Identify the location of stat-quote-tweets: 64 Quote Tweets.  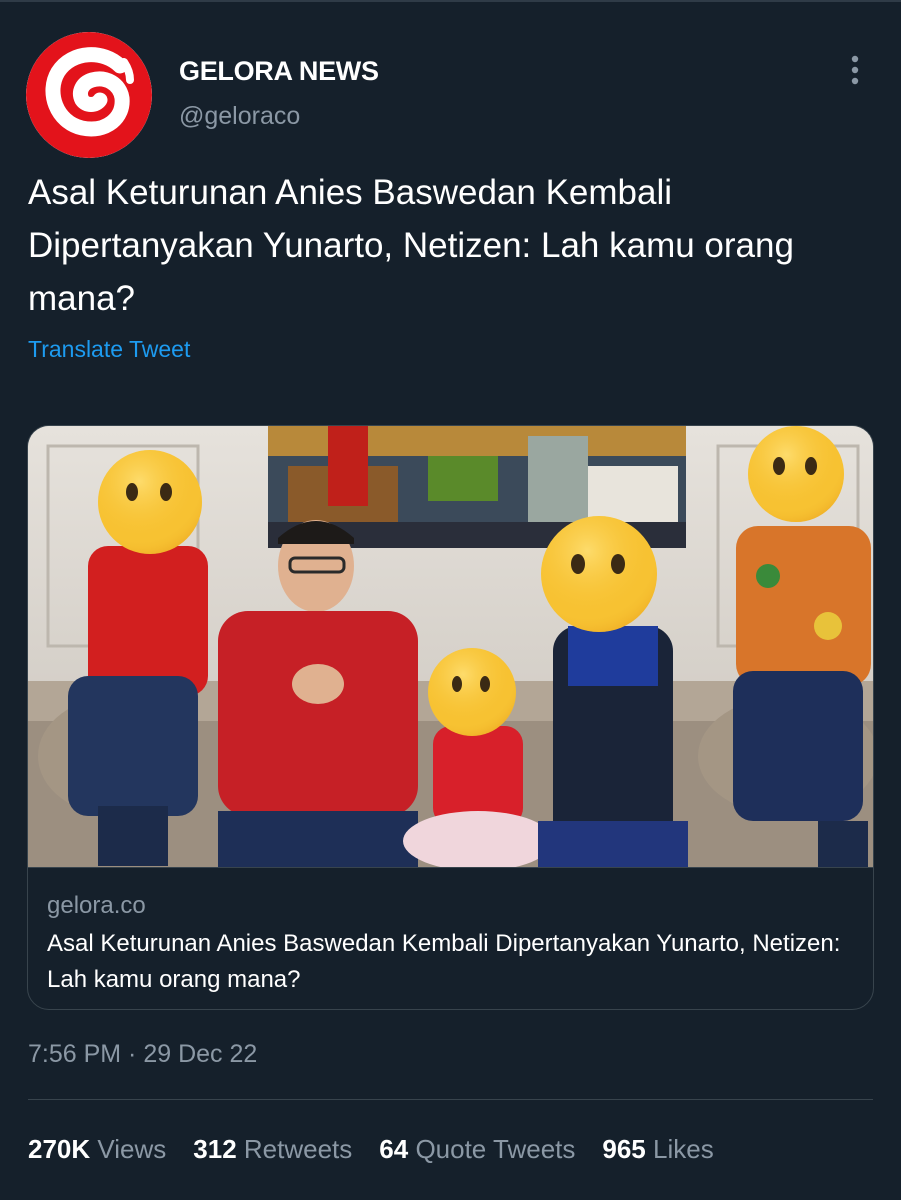
(477, 1149).